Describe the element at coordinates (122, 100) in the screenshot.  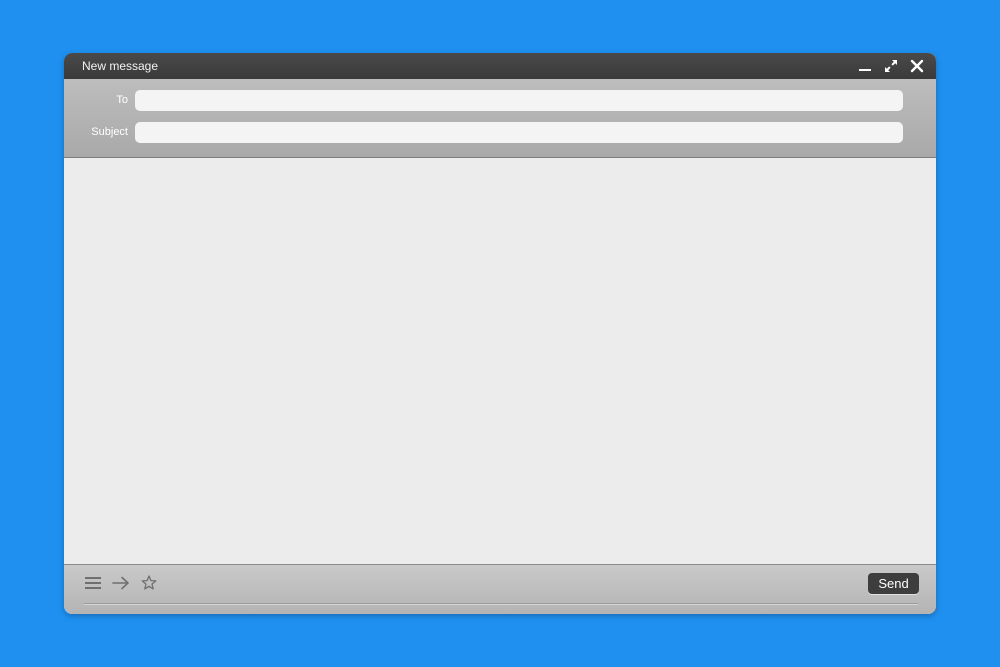
I see `to-label: To` at that location.